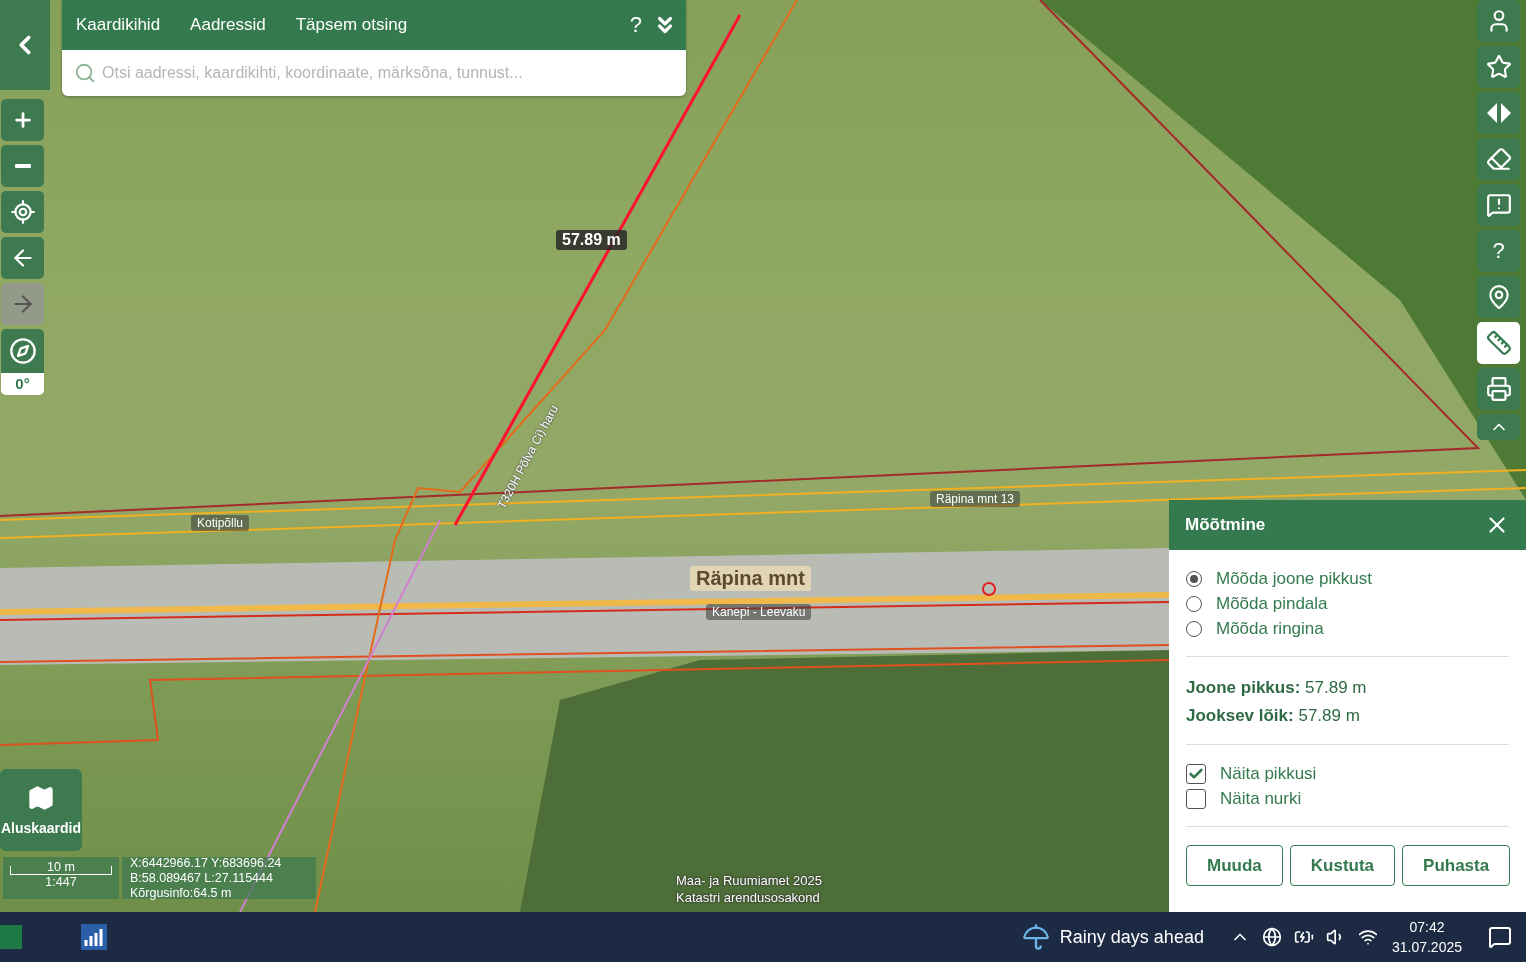 The height and width of the screenshot is (962, 1526). What do you see at coordinates (1347, 579) in the screenshot?
I see `radio-option: Mõõda joone pikkust` at bounding box center [1347, 579].